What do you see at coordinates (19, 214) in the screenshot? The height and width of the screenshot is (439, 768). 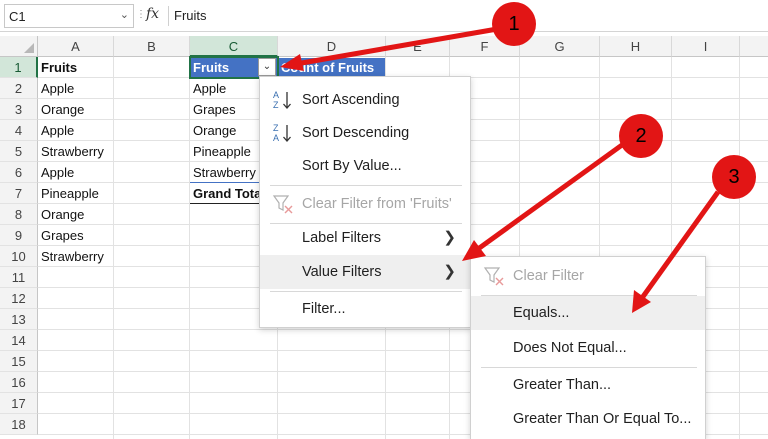 I see `row-header-8: 8` at bounding box center [19, 214].